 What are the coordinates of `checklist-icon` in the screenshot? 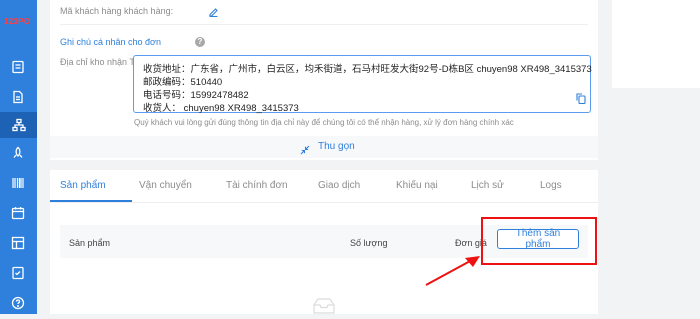 It's located at (18, 273).